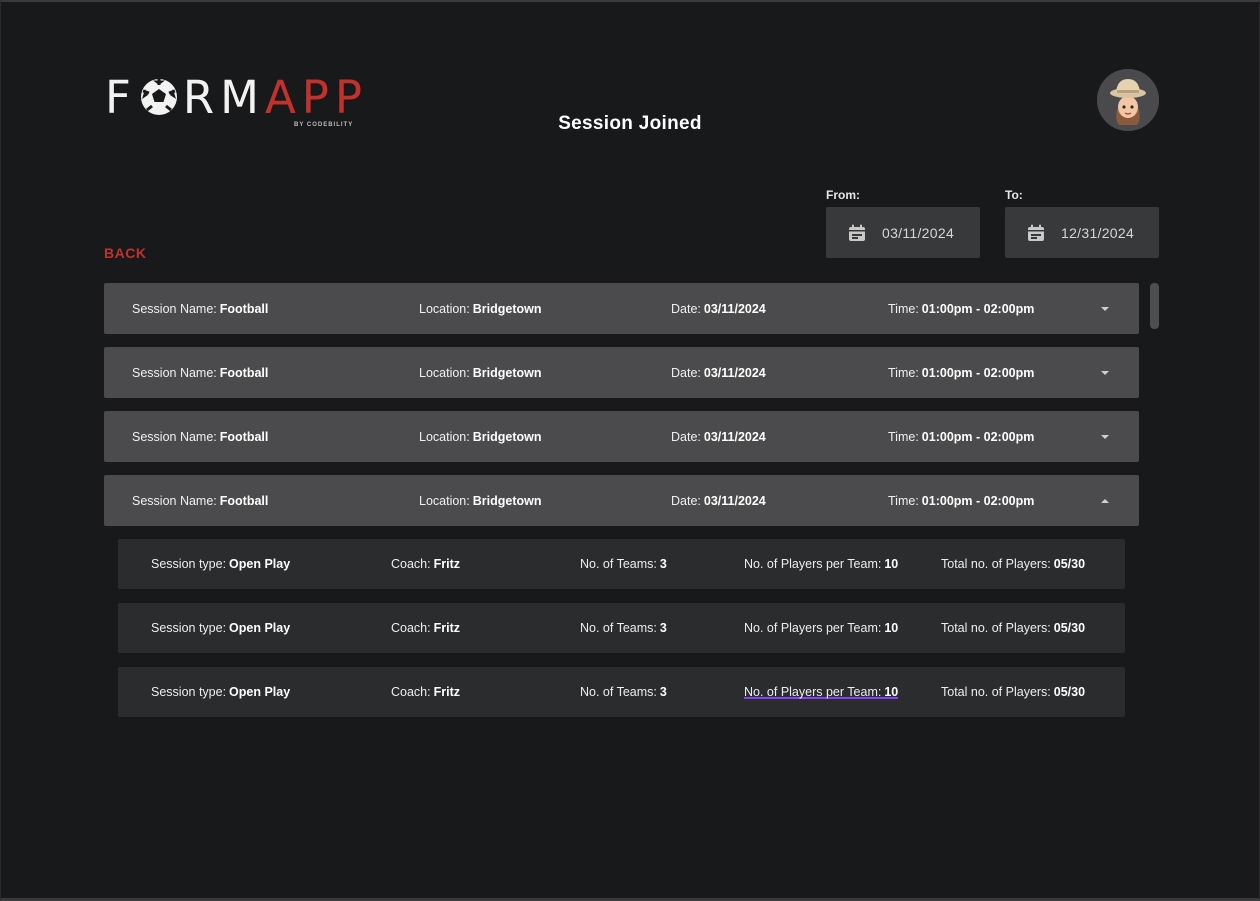 The width and height of the screenshot is (1260, 901). I want to click on scrollbar-thumb, so click(1154, 306).